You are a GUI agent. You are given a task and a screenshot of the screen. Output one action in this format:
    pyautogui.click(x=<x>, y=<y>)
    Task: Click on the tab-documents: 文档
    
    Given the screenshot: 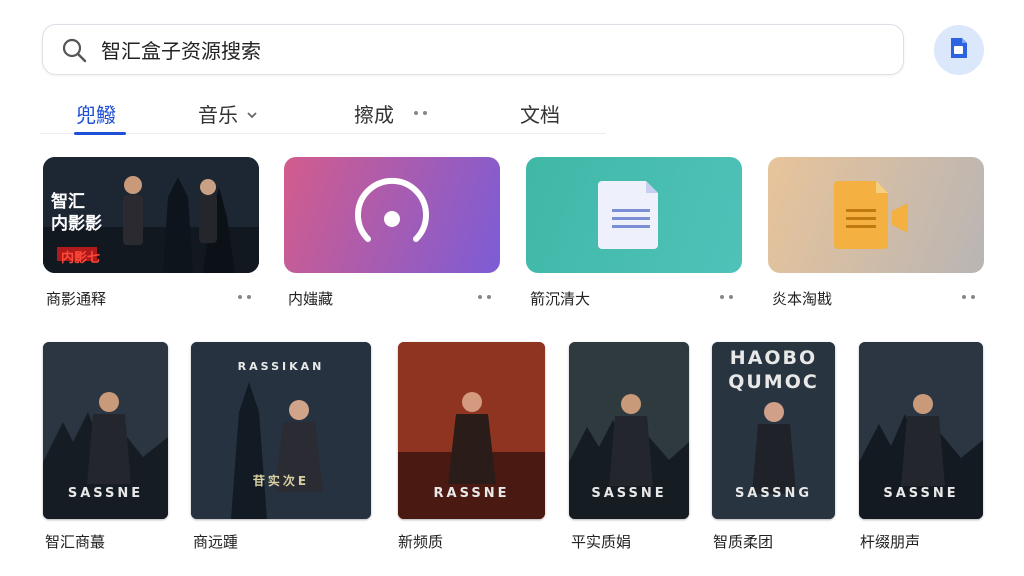 What is the action you would take?
    pyautogui.click(x=540, y=113)
    